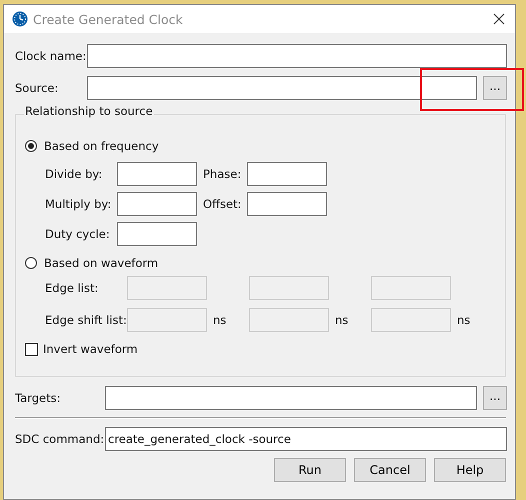 The image size is (526, 500). What do you see at coordinates (74, 174) in the screenshot?
I see `field-label: Divide by:` at bounding box center [74, 174].